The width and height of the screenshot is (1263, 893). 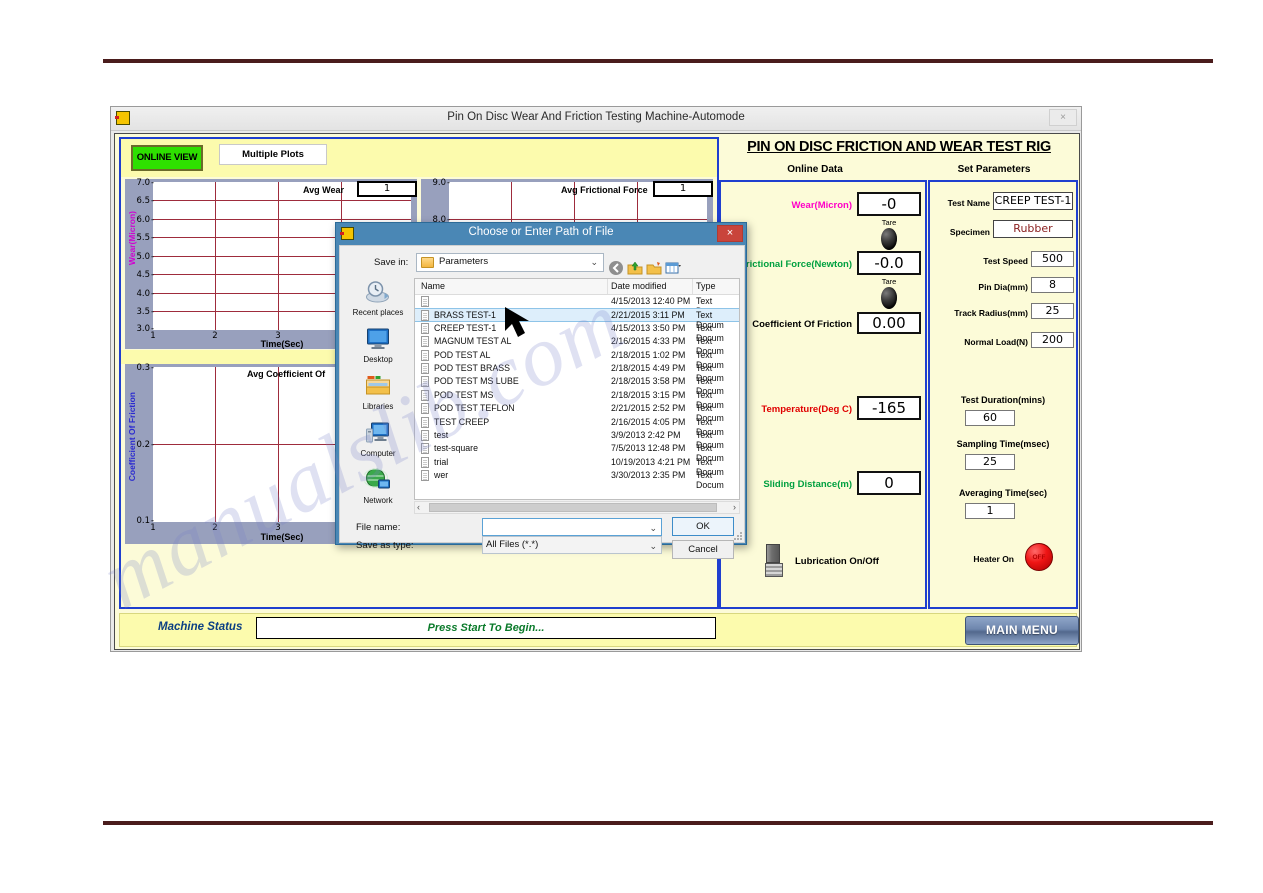 I want to click on column-name: Name, so click(x=433, y=286).